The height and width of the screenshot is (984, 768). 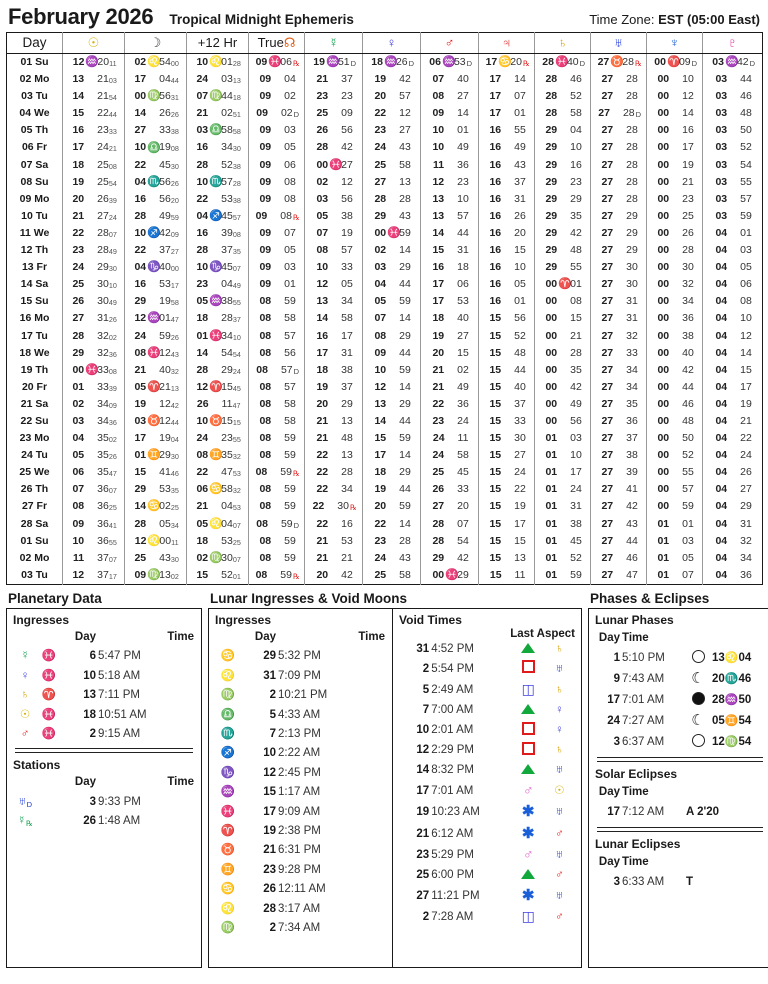 I want to click on aspect-cell: ✱, so click(x=528, y=812).